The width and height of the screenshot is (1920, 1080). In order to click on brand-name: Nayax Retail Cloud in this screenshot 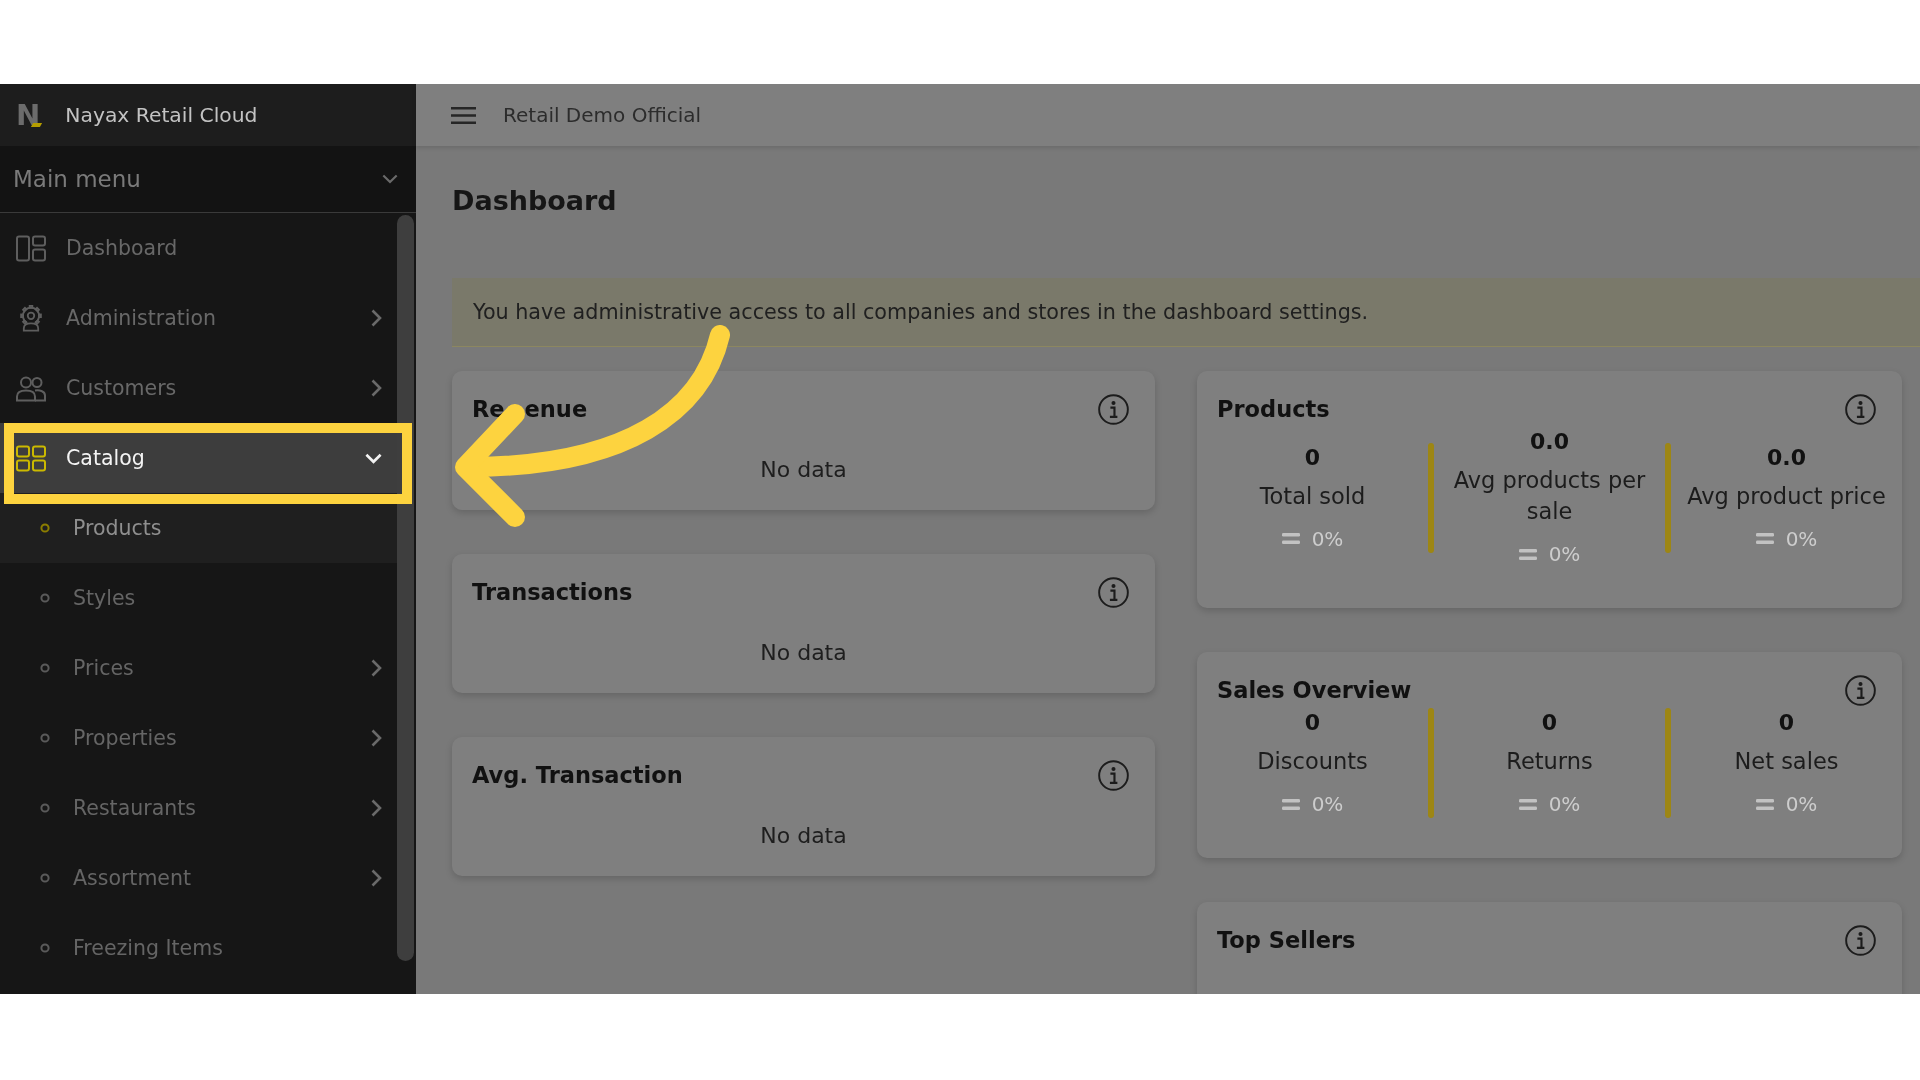, I will do `click(161, 115)`.